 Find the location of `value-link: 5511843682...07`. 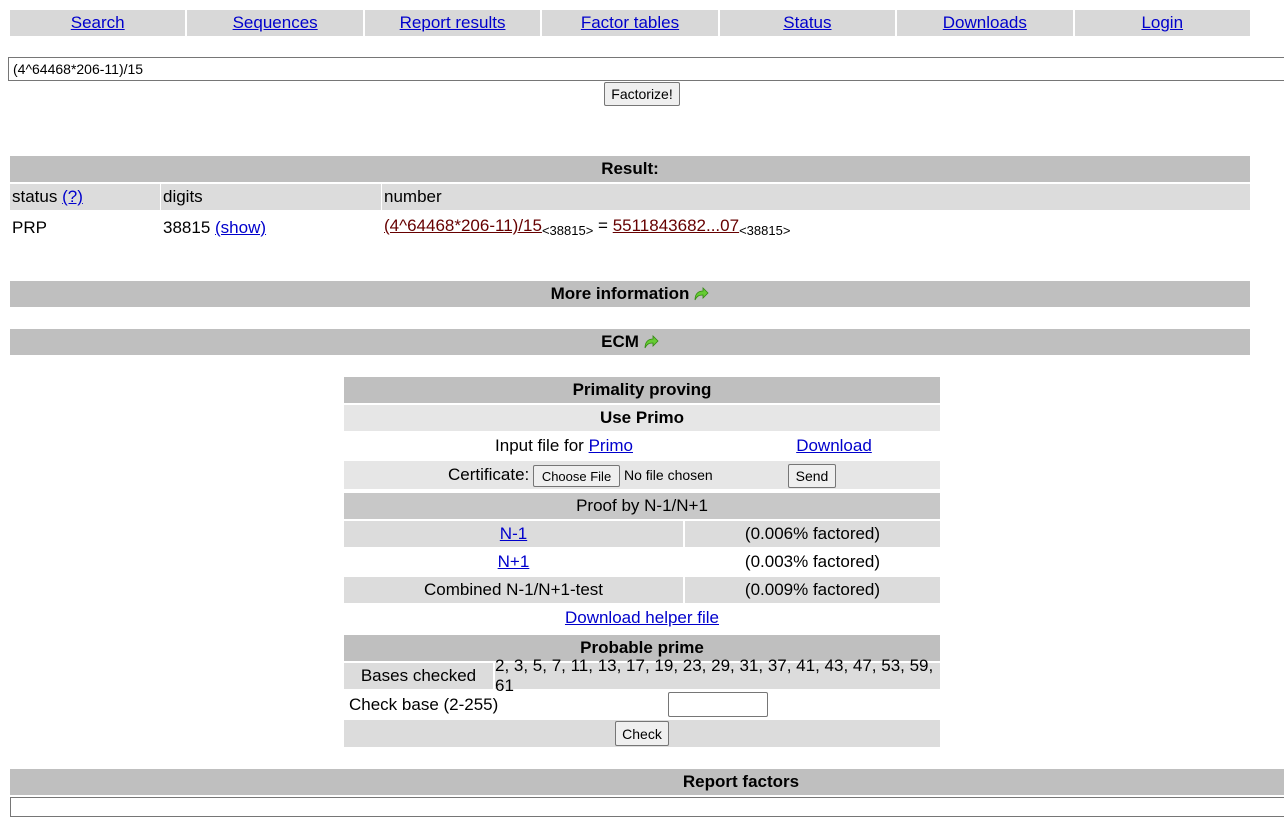

value-link: 5511843682...07 is located at coordinates (676, 226).